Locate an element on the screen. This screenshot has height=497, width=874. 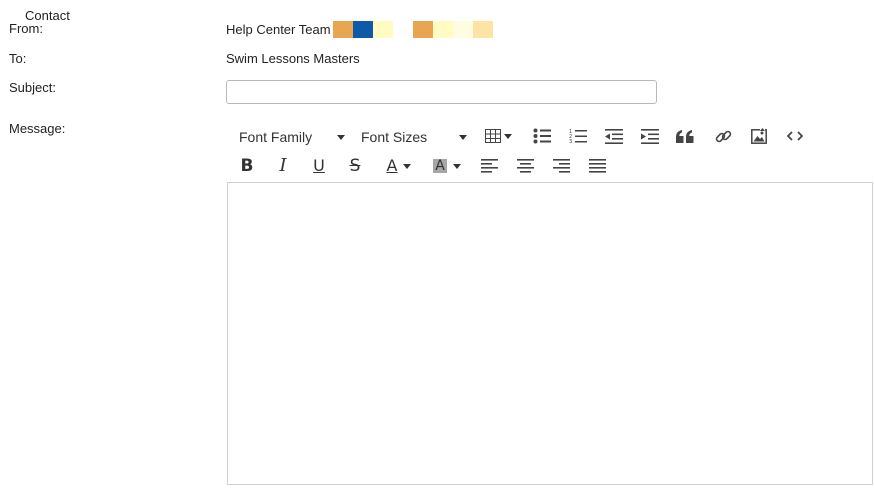
background-color-control: A is located at coordinates (447, 166).